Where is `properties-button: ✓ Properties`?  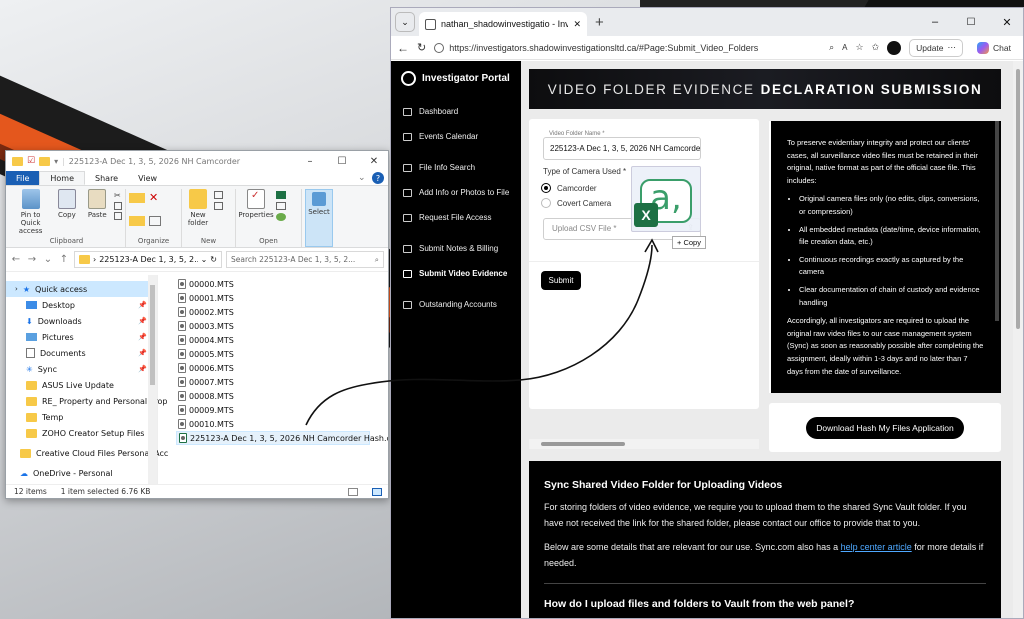
properties-button: ✓ Properties is located at coordinates (256, 212).